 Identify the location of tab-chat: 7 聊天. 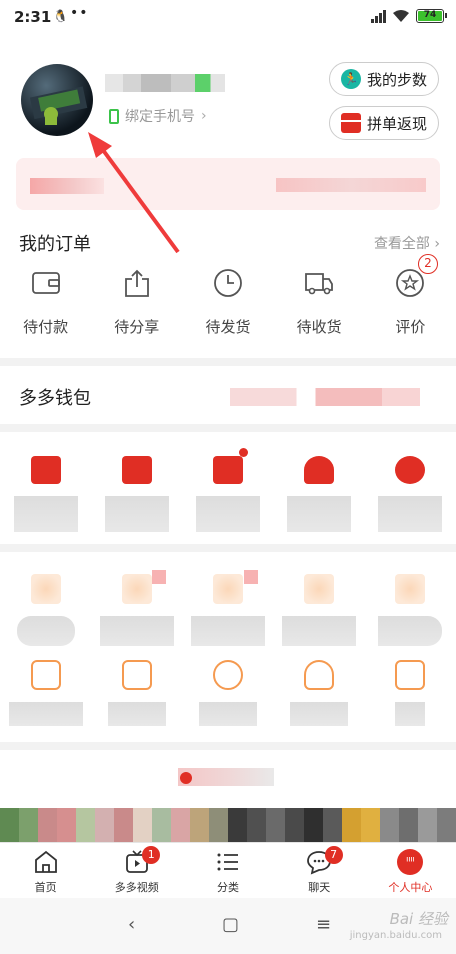
(319, 870).